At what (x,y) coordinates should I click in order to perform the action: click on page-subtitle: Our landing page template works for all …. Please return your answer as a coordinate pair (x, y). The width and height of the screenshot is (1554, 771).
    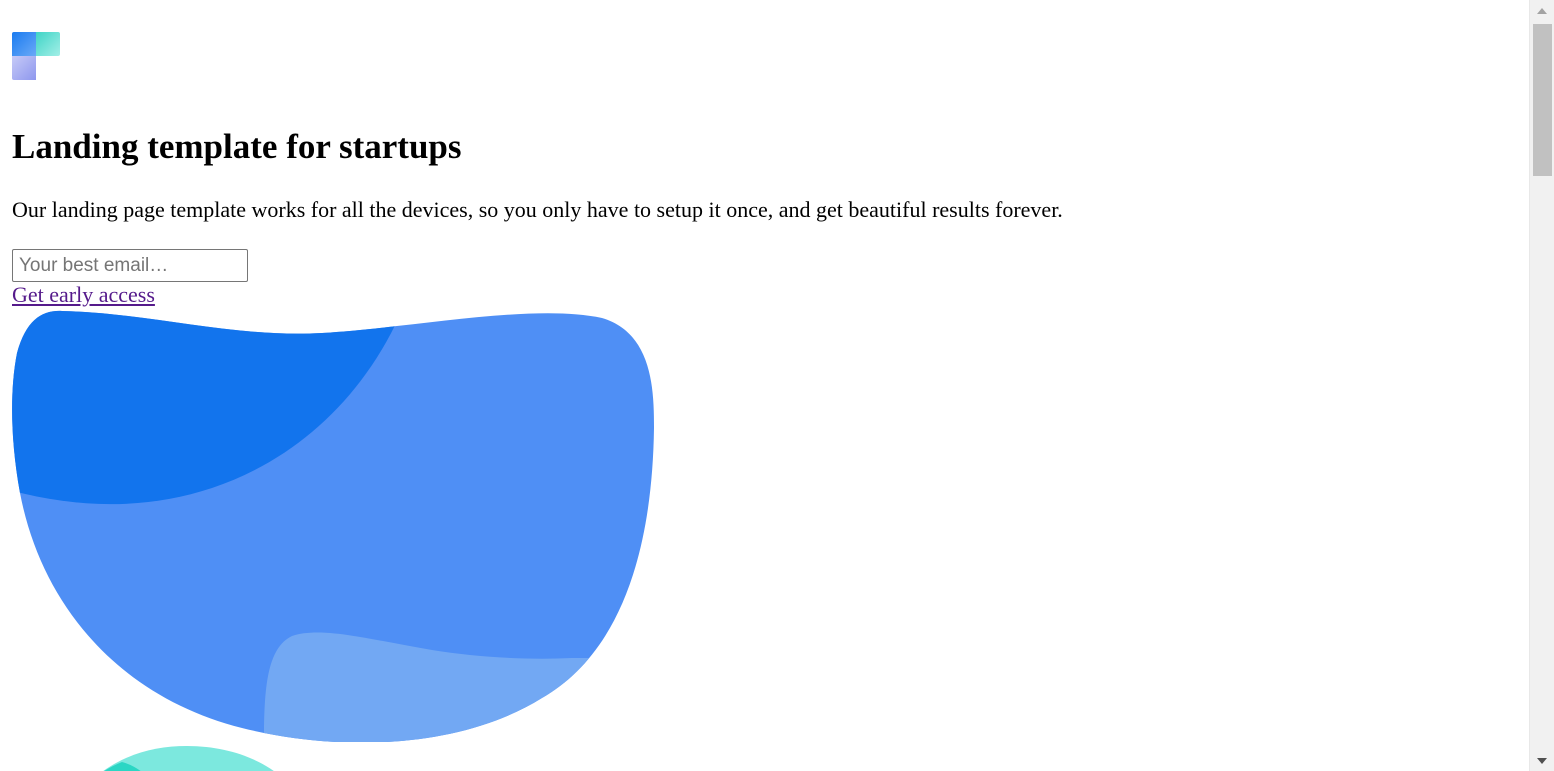
    Looking at the image, I should click on (537, 209).